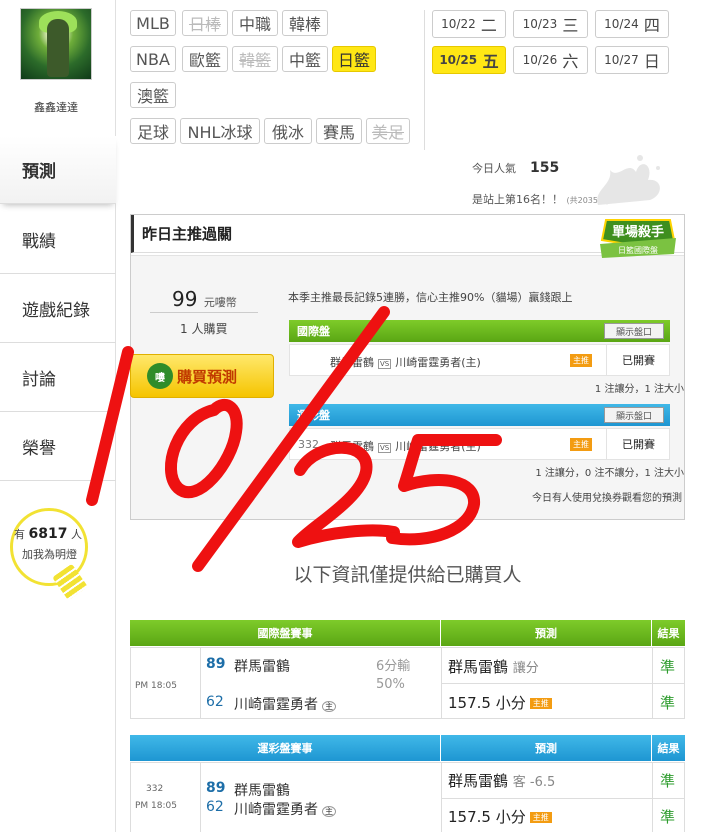 The image size is (720, 832). I want to click on date-tab-1023: 10/23 三, so click(550, 24).